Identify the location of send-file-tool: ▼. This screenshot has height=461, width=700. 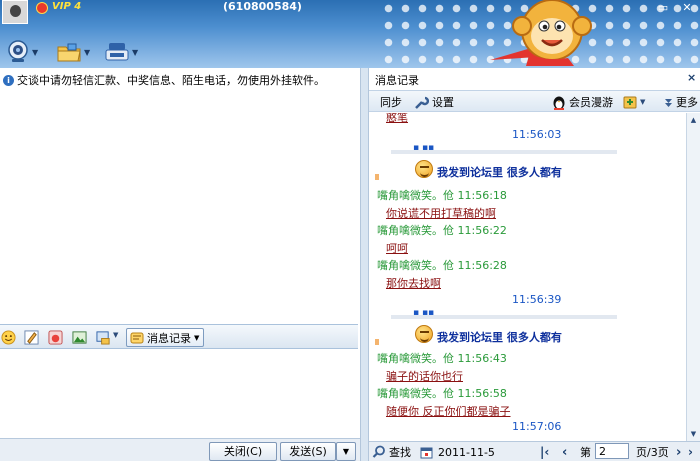
(73, 52).